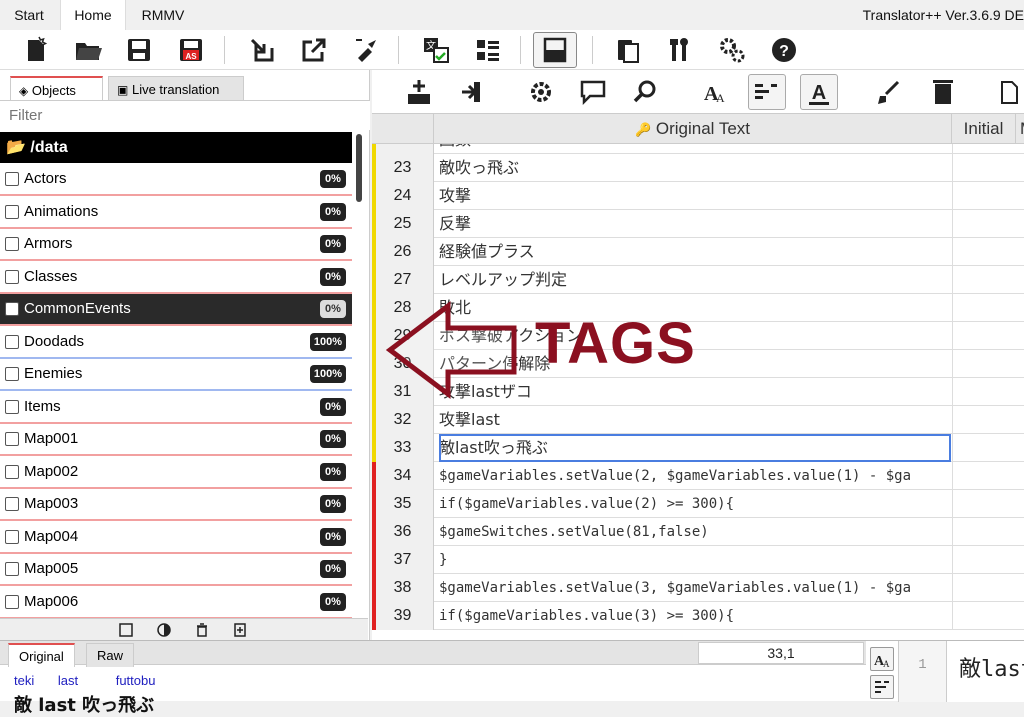 Image resolution: width=1024 pixels, height=717 pixels. I want to click on document-icon, so click(1009, 92).